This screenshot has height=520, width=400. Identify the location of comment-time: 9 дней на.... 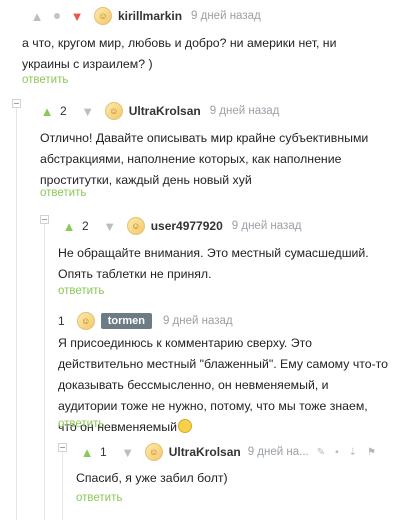
(278, 452).